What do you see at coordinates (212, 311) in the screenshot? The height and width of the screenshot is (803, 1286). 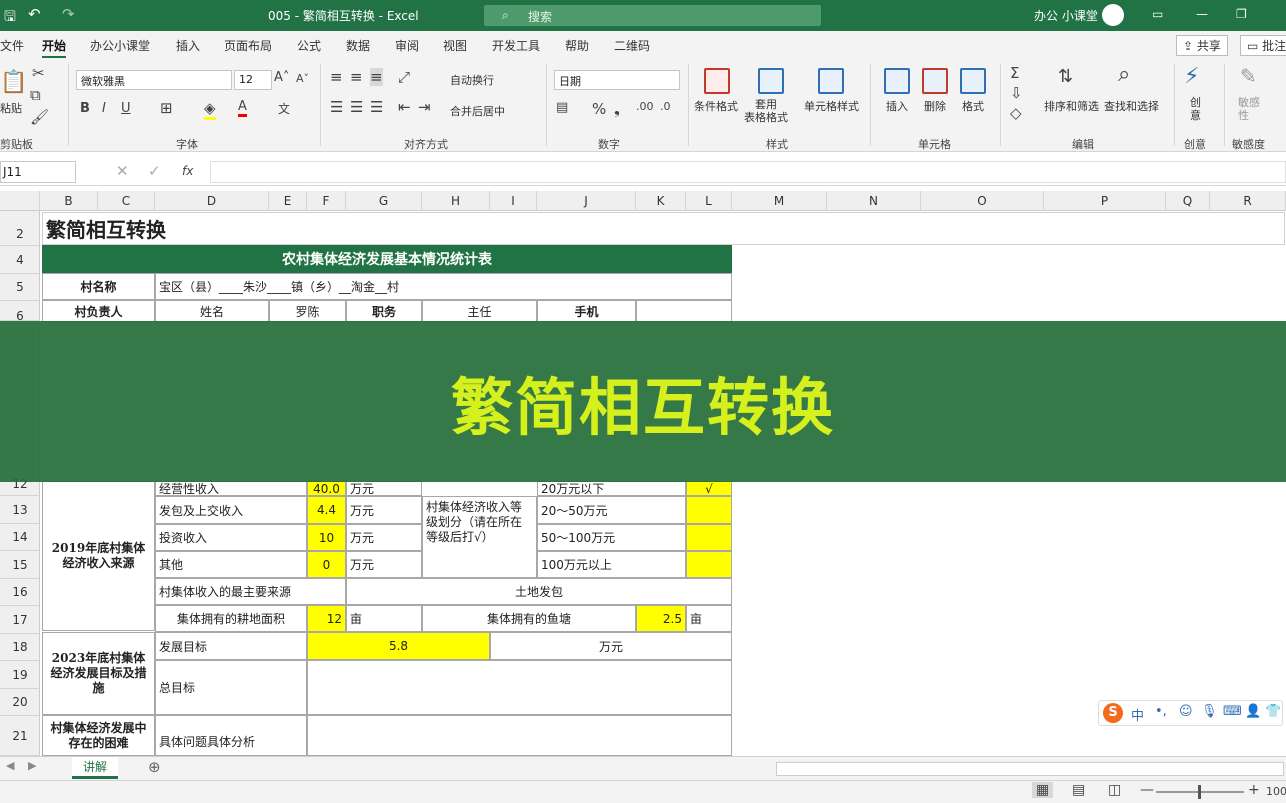 I see `name-label: 姓名` at bounding box center [212, 311].